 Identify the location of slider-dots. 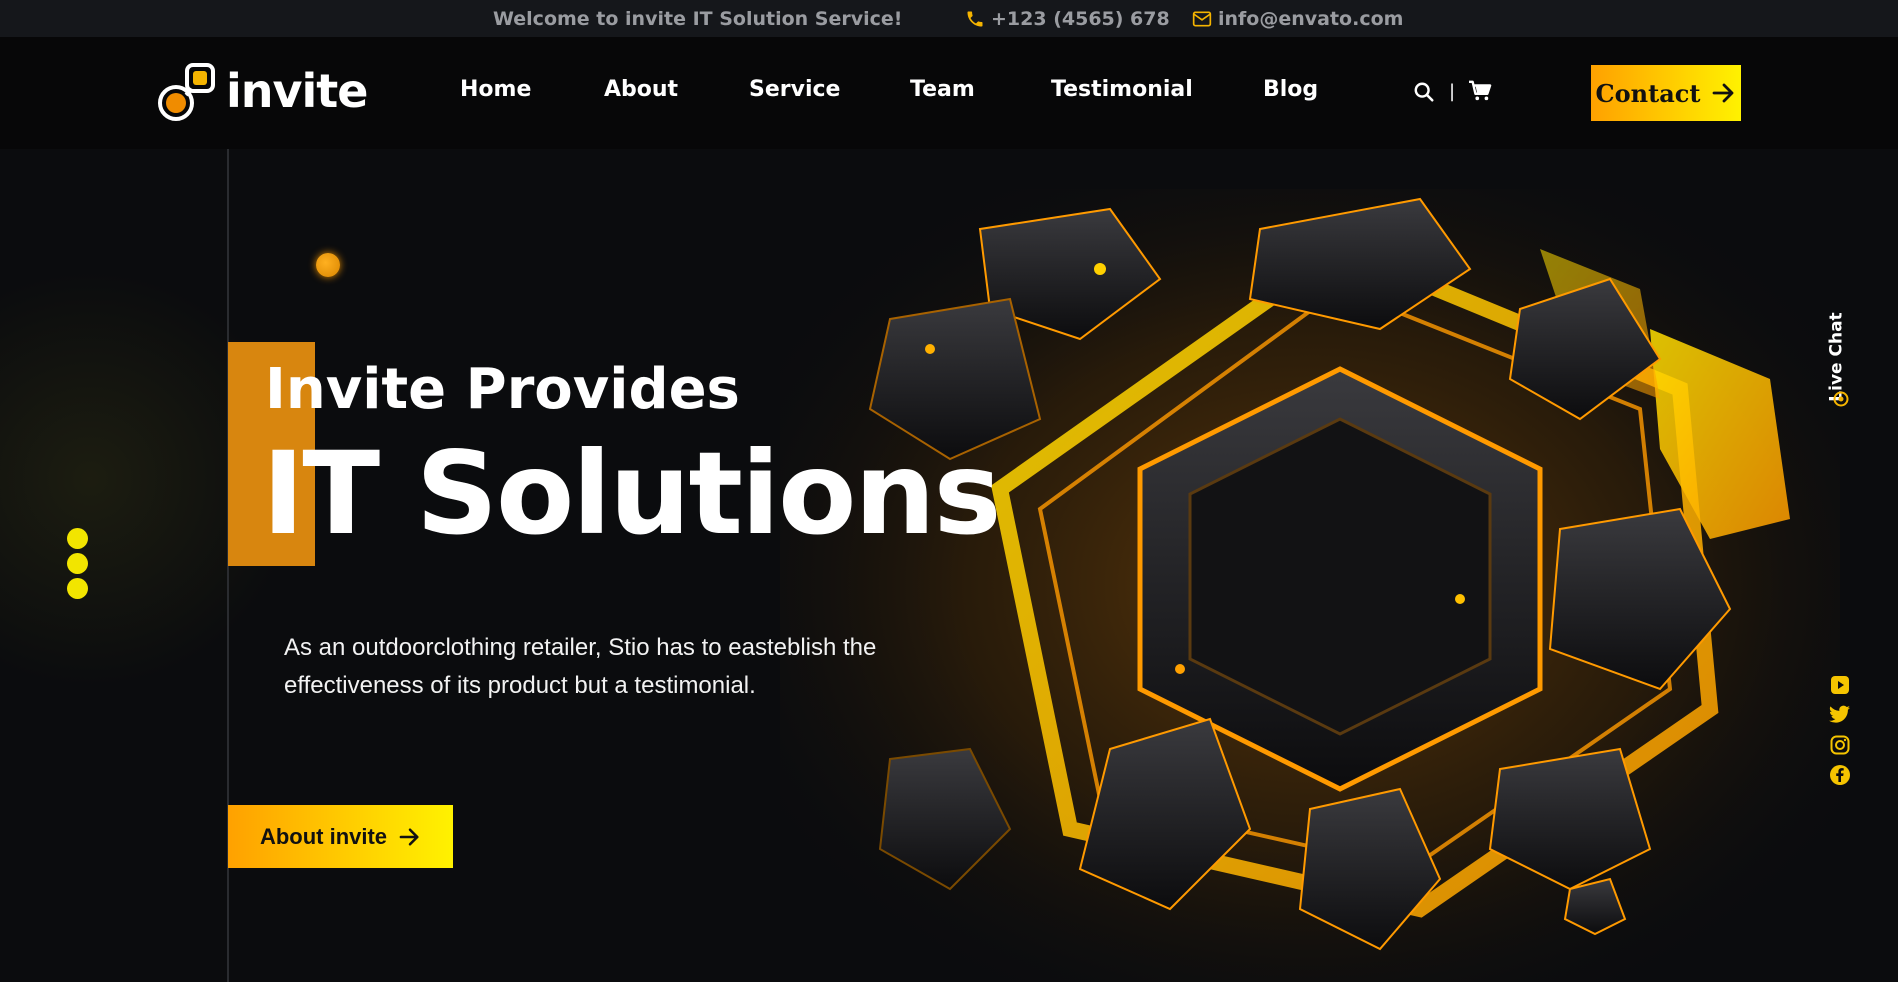
(77, 565).